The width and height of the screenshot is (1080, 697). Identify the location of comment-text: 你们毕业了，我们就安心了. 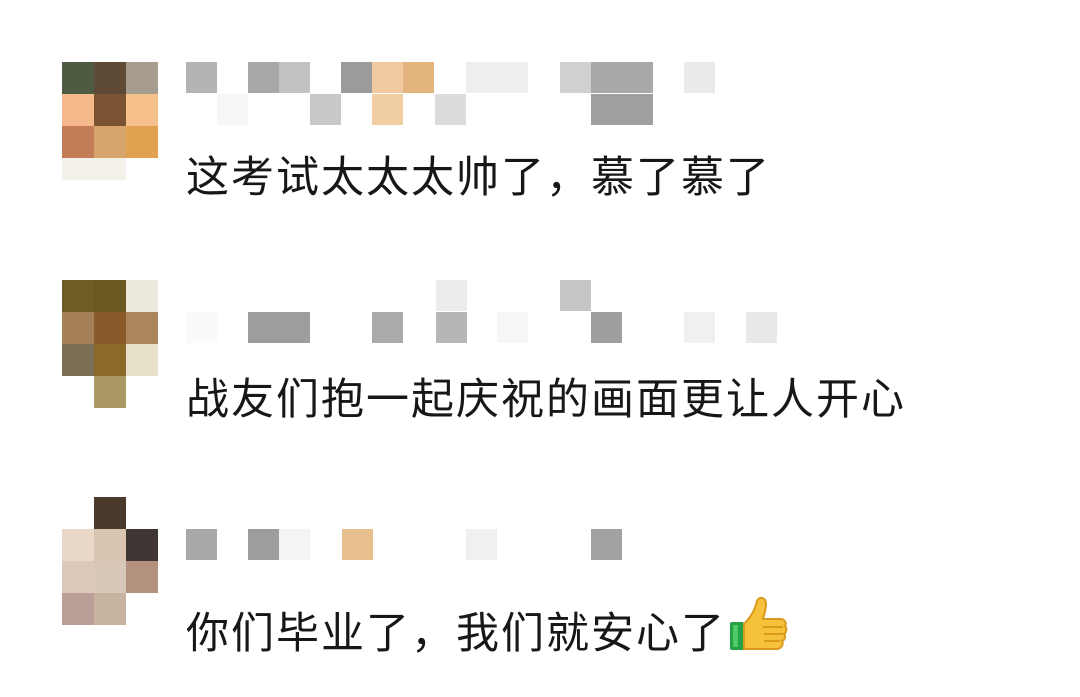
(487, 630).